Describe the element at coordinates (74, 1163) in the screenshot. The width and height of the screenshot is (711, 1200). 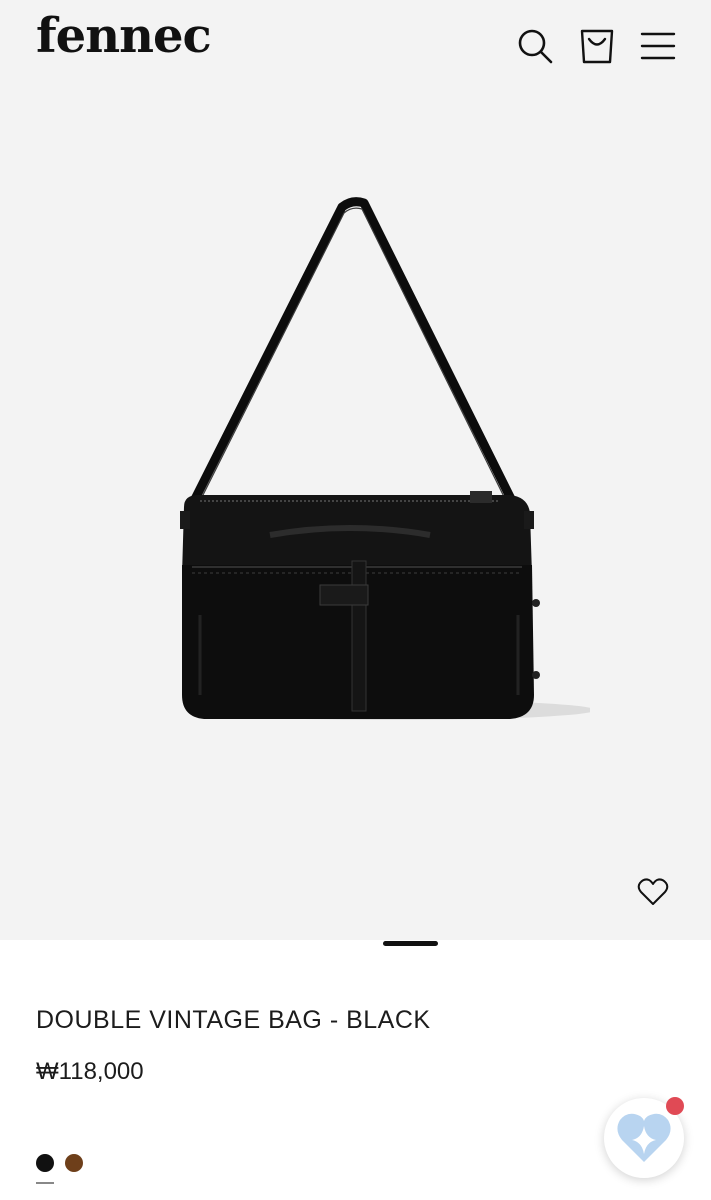
I see `color-swatch-brown` at that location.